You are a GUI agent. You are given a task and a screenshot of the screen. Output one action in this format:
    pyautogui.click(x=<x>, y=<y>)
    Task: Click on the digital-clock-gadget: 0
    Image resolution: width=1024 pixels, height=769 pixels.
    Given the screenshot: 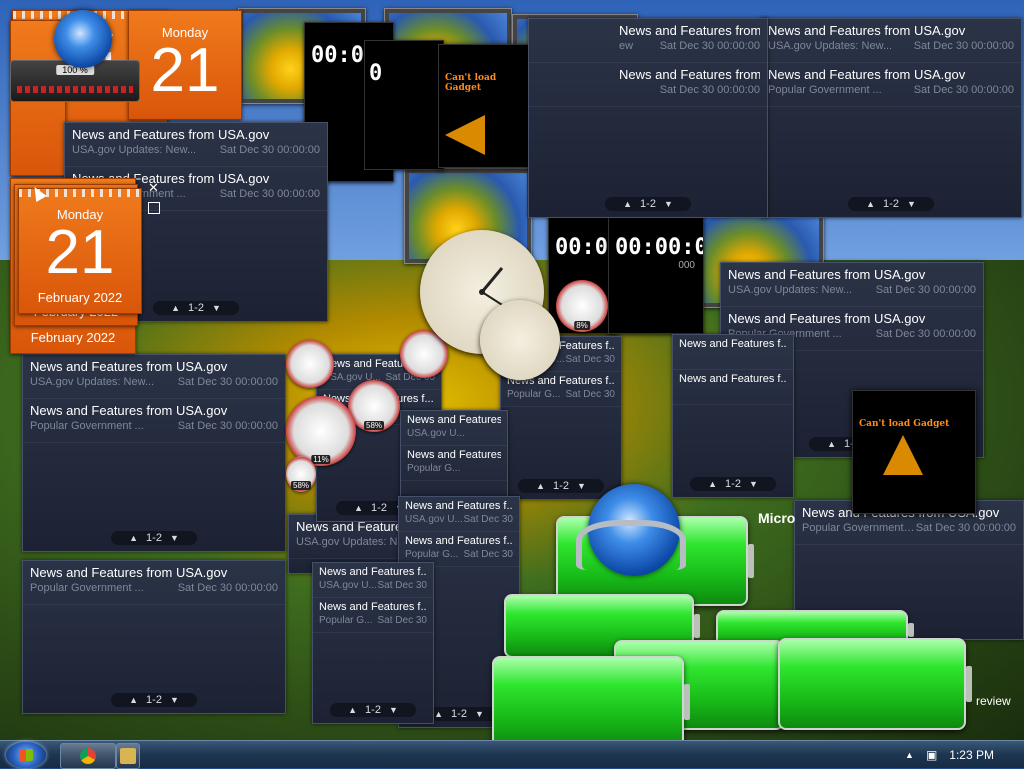 What is the action you would take?
    pyautogui.click(x=404, y=105)
    